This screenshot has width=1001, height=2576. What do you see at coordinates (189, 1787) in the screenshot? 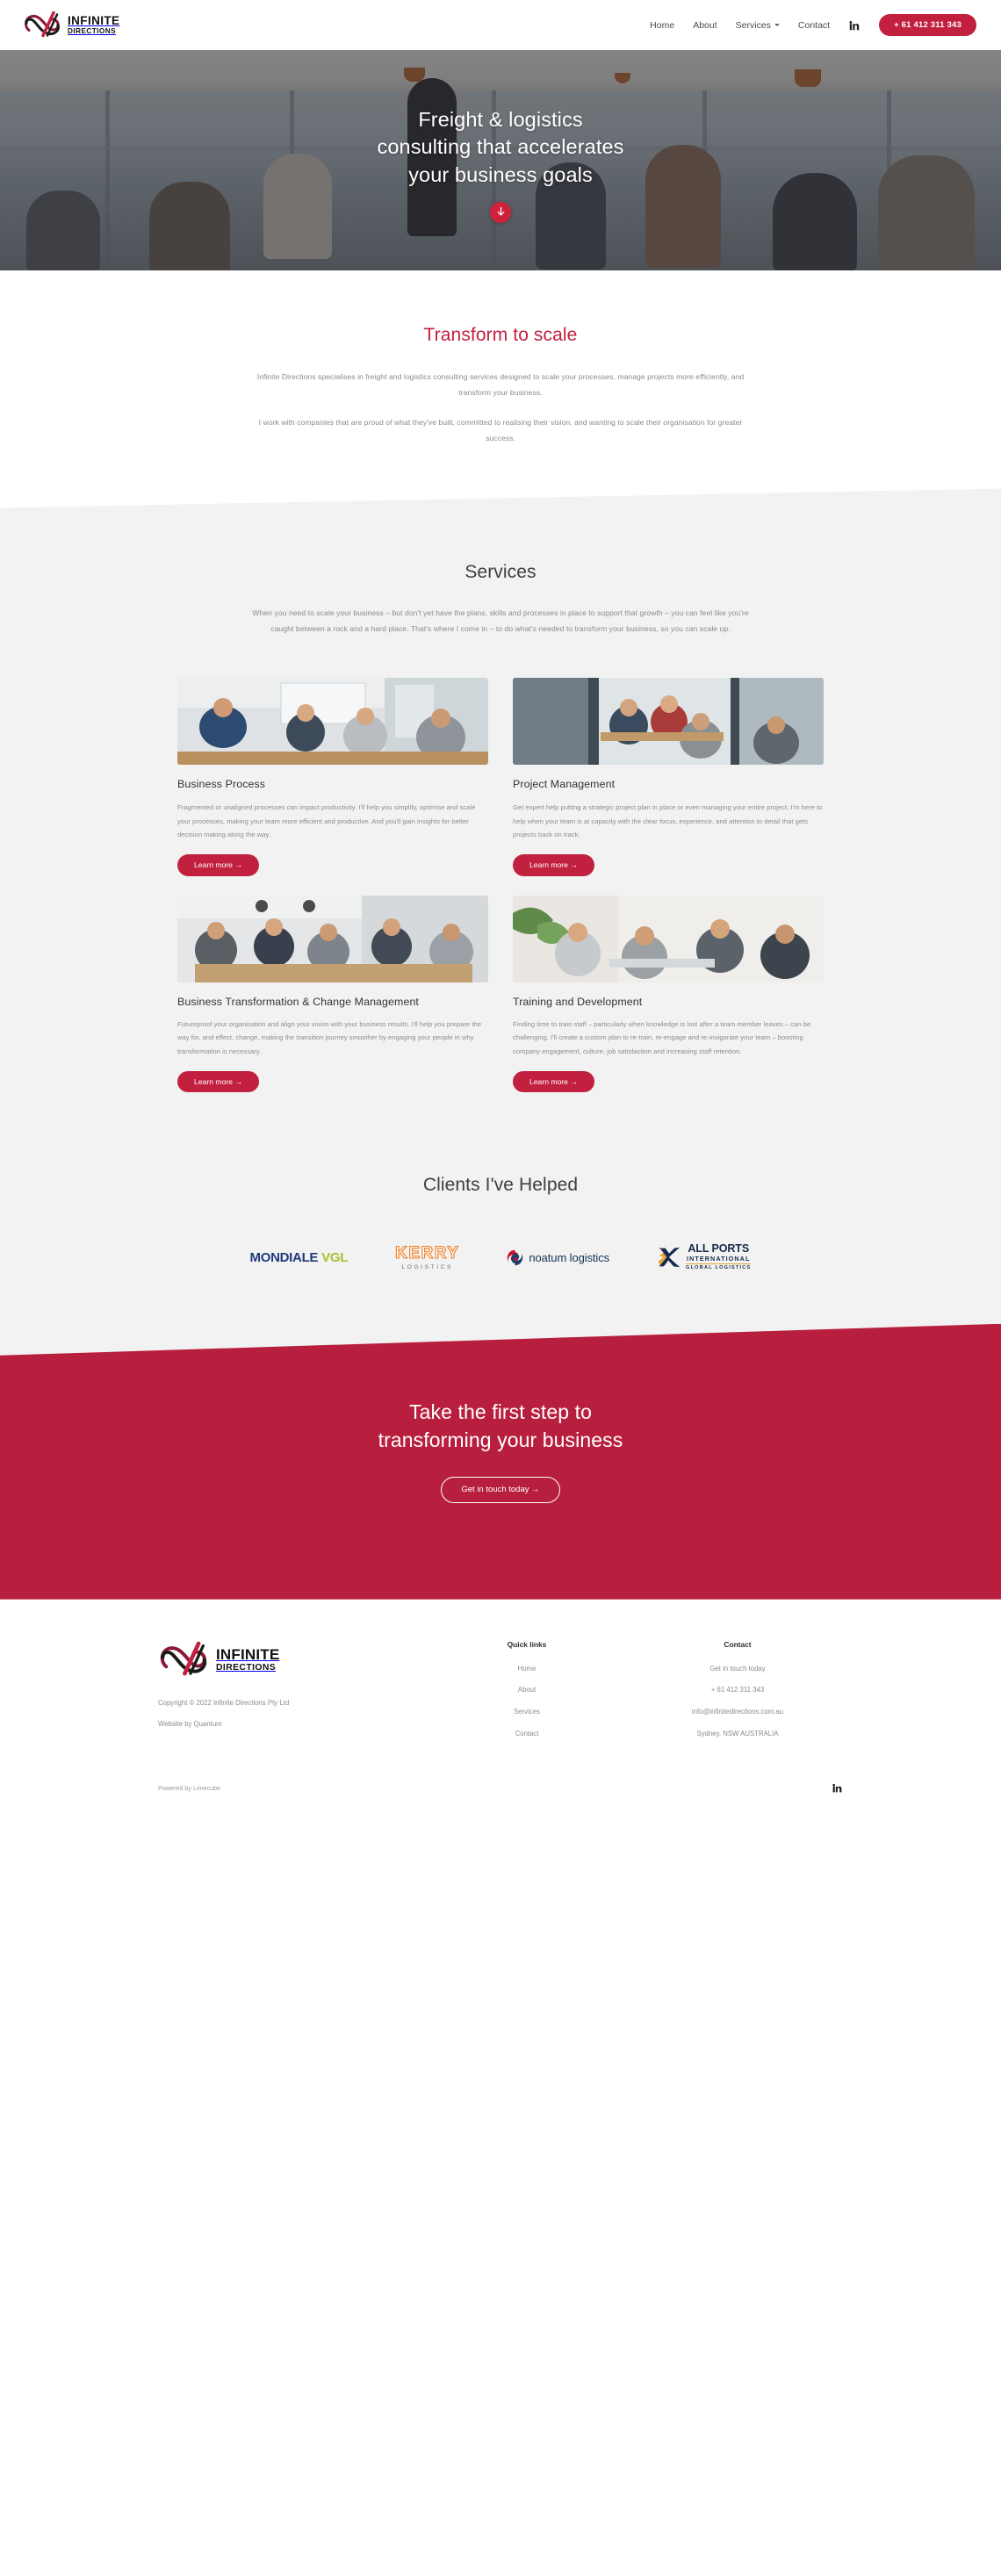
I see `powered-by-text: Powered by Limecube` at bounding box center [189, 1787].